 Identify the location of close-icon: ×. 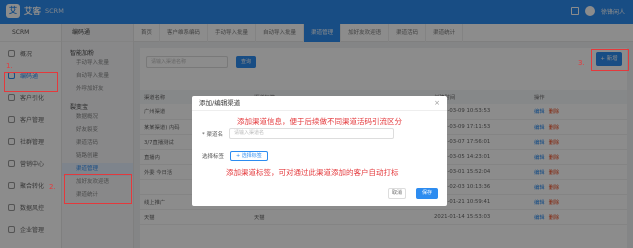
(437, 103).